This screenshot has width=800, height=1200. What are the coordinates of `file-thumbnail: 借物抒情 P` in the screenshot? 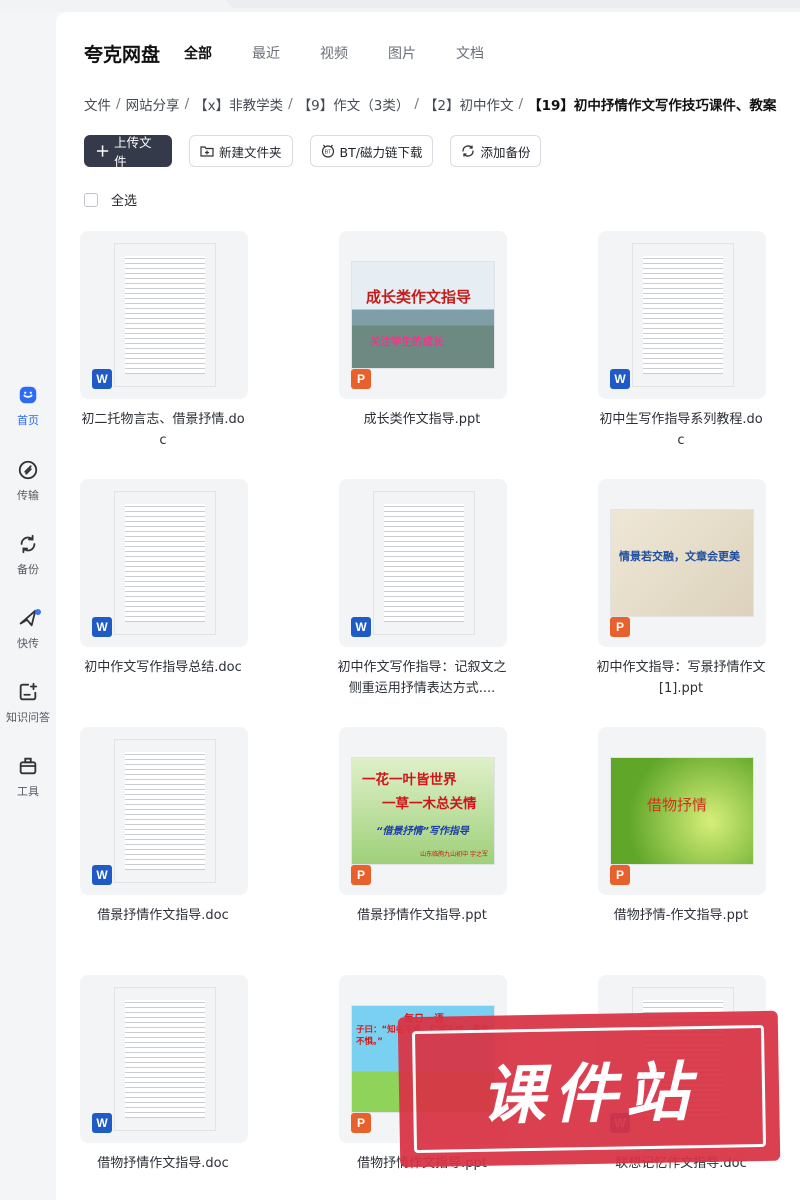 It's located at (682, 811).